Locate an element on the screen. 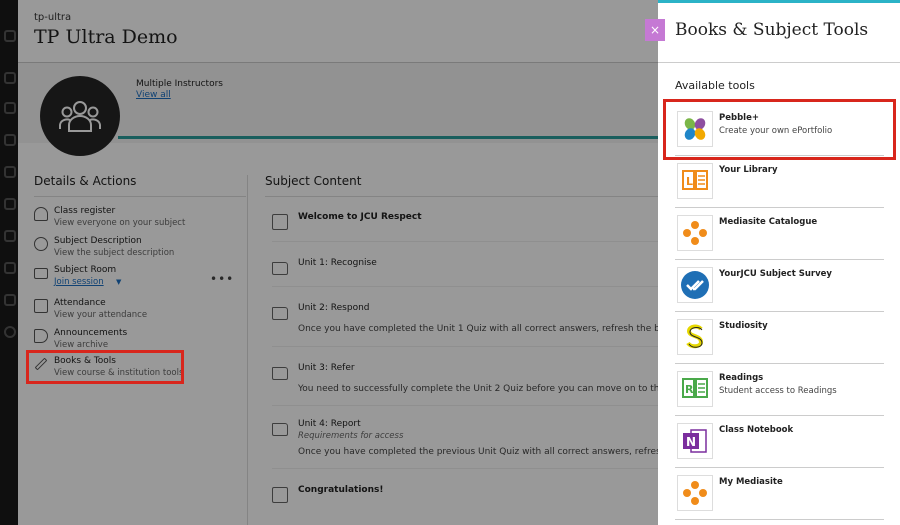  course-avatar is located at coordinates (80, 116).